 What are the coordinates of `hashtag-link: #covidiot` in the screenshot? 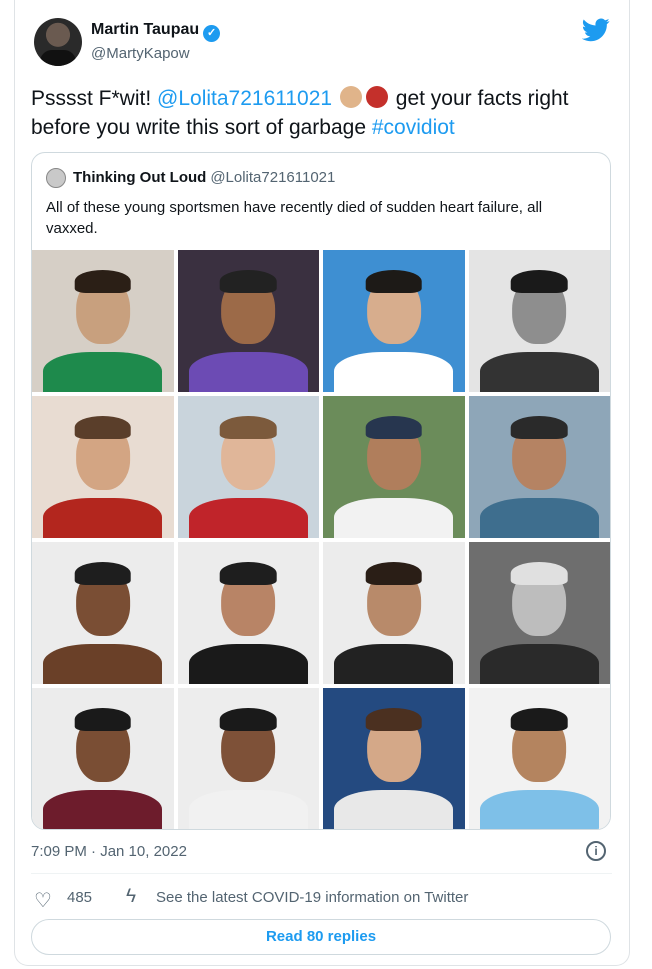 It's located at (413, 127).